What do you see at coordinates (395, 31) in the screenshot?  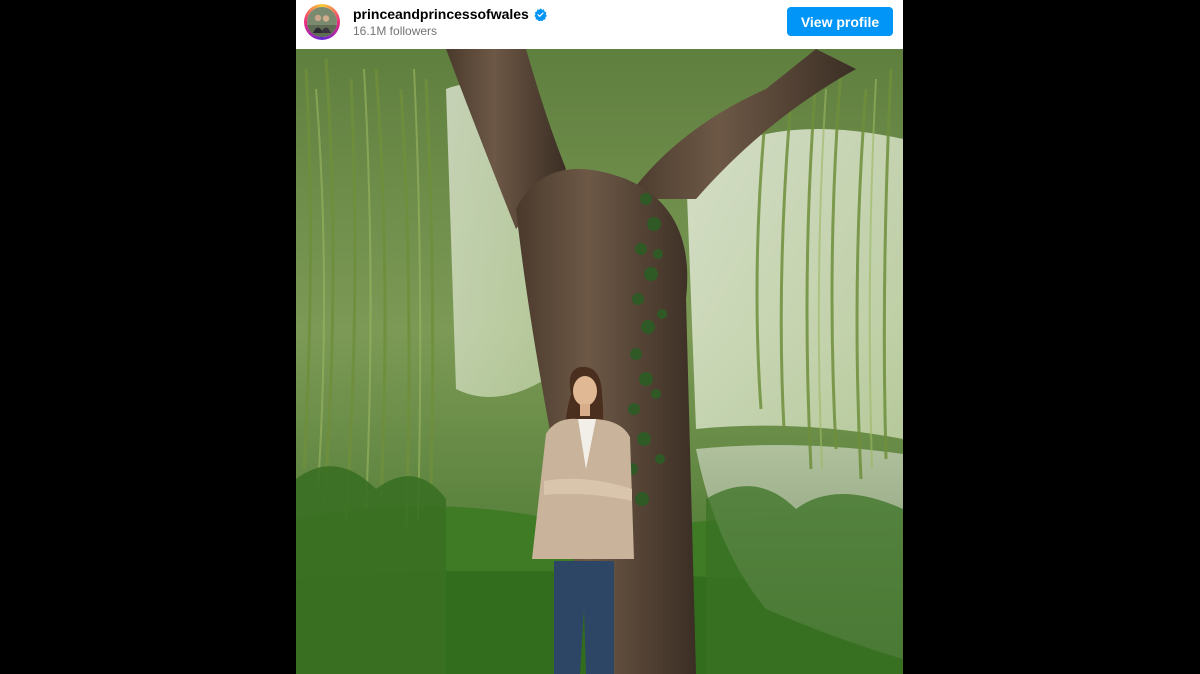 I see `follower-count: 16.1M followers` at bounding box center [395, 31].